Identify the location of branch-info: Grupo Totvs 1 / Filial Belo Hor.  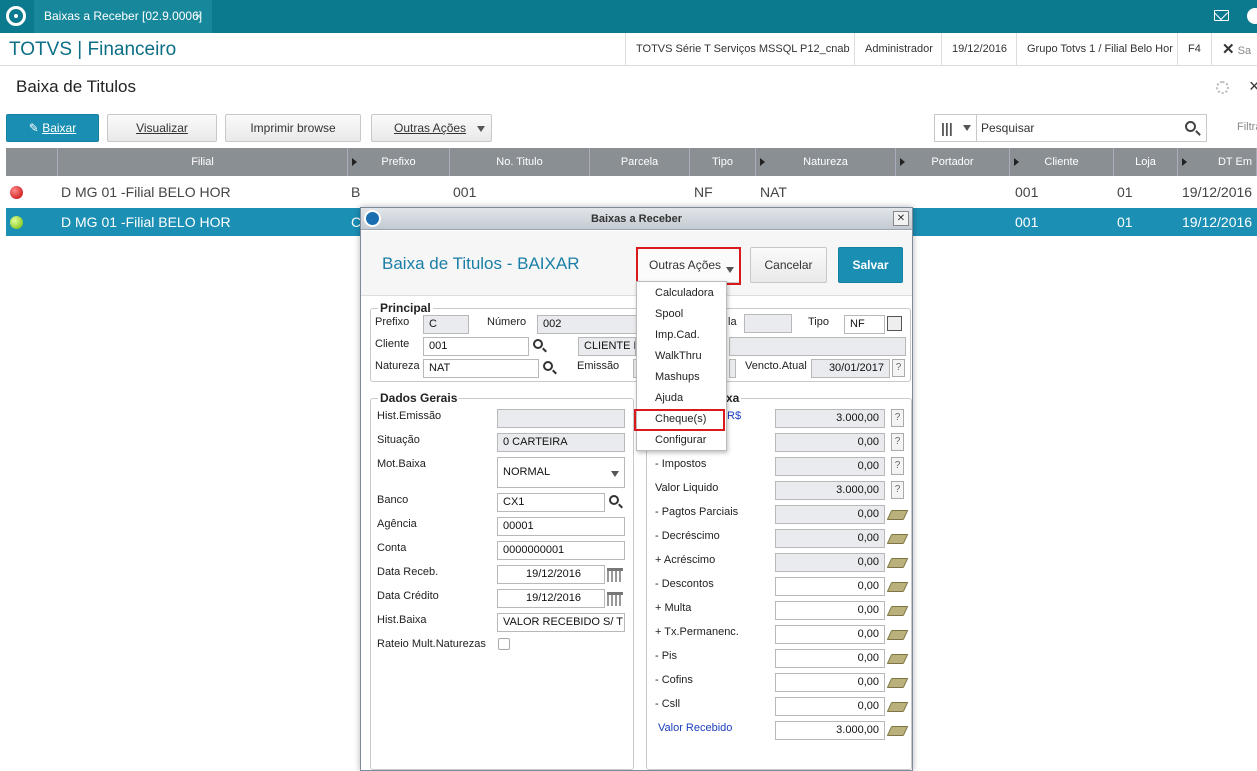
(1099, 49).